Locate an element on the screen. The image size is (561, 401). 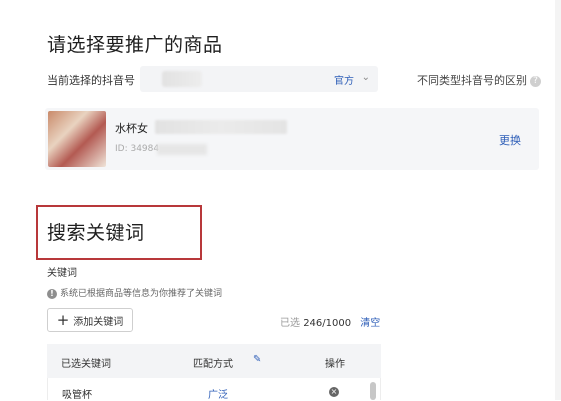
chevron-down-icon: ⌄ is located at coordinates (365, 77).